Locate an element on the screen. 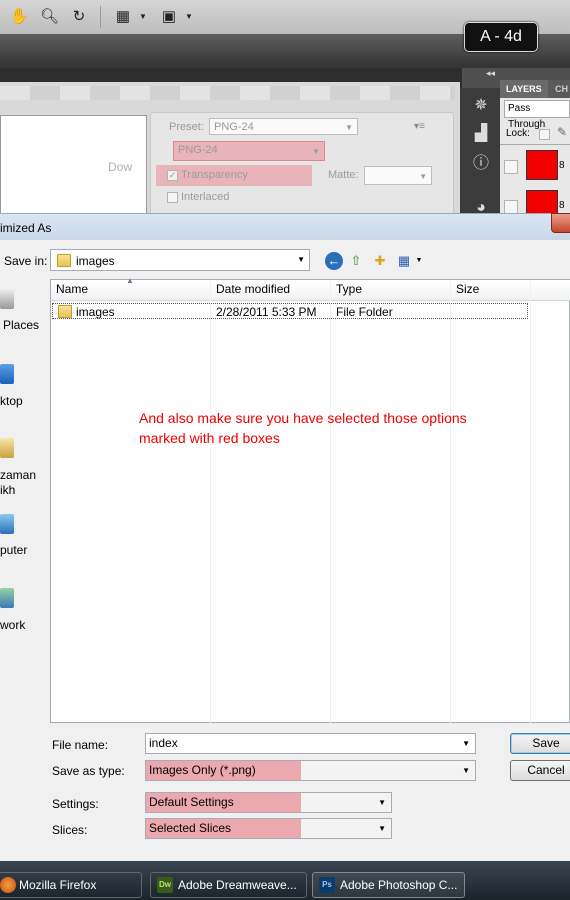 Image resolution: width=570 pixels, height=900 pixels. rotate-view-icon: ↻ is located at coordinates (79, 17).